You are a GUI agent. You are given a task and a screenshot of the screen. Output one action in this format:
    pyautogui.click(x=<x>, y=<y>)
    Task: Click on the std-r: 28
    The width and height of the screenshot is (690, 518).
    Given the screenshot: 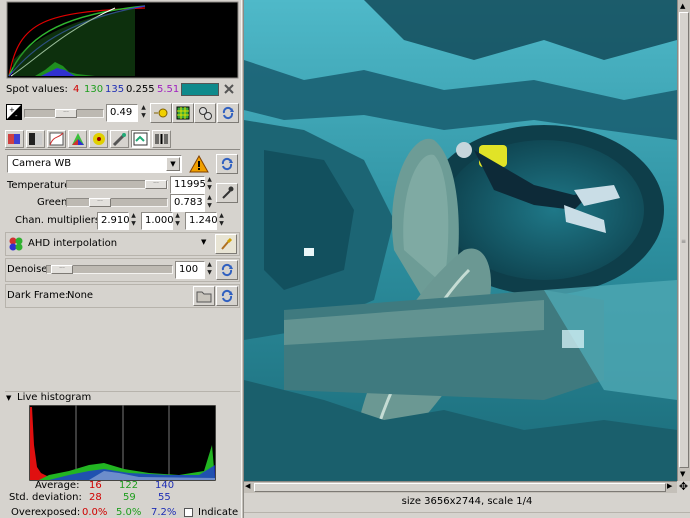 What is the action you would take?
    pyautogui.click(x=95, y=497)
    